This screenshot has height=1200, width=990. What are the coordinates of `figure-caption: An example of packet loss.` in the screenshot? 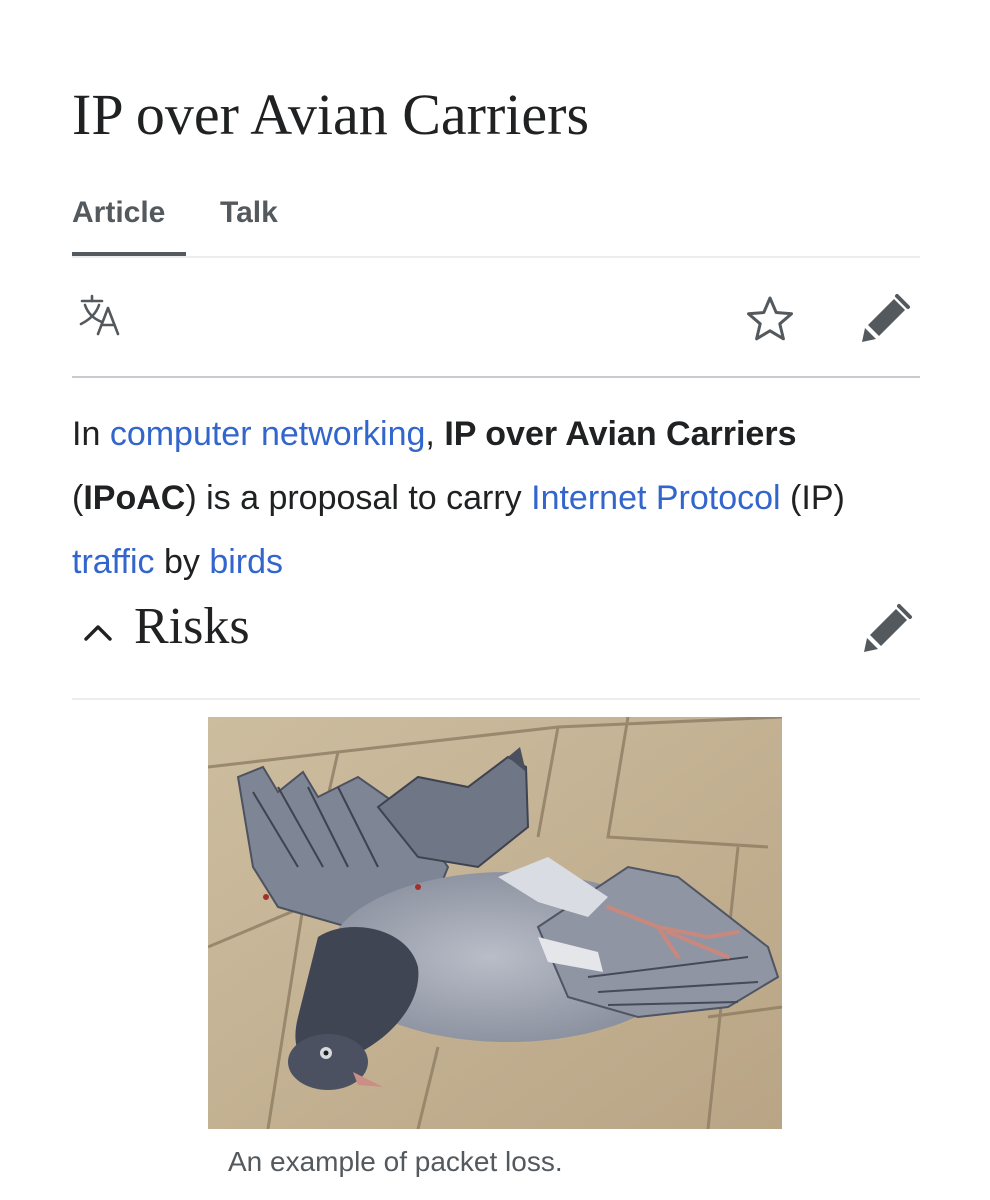 It's located at (395, 1161).